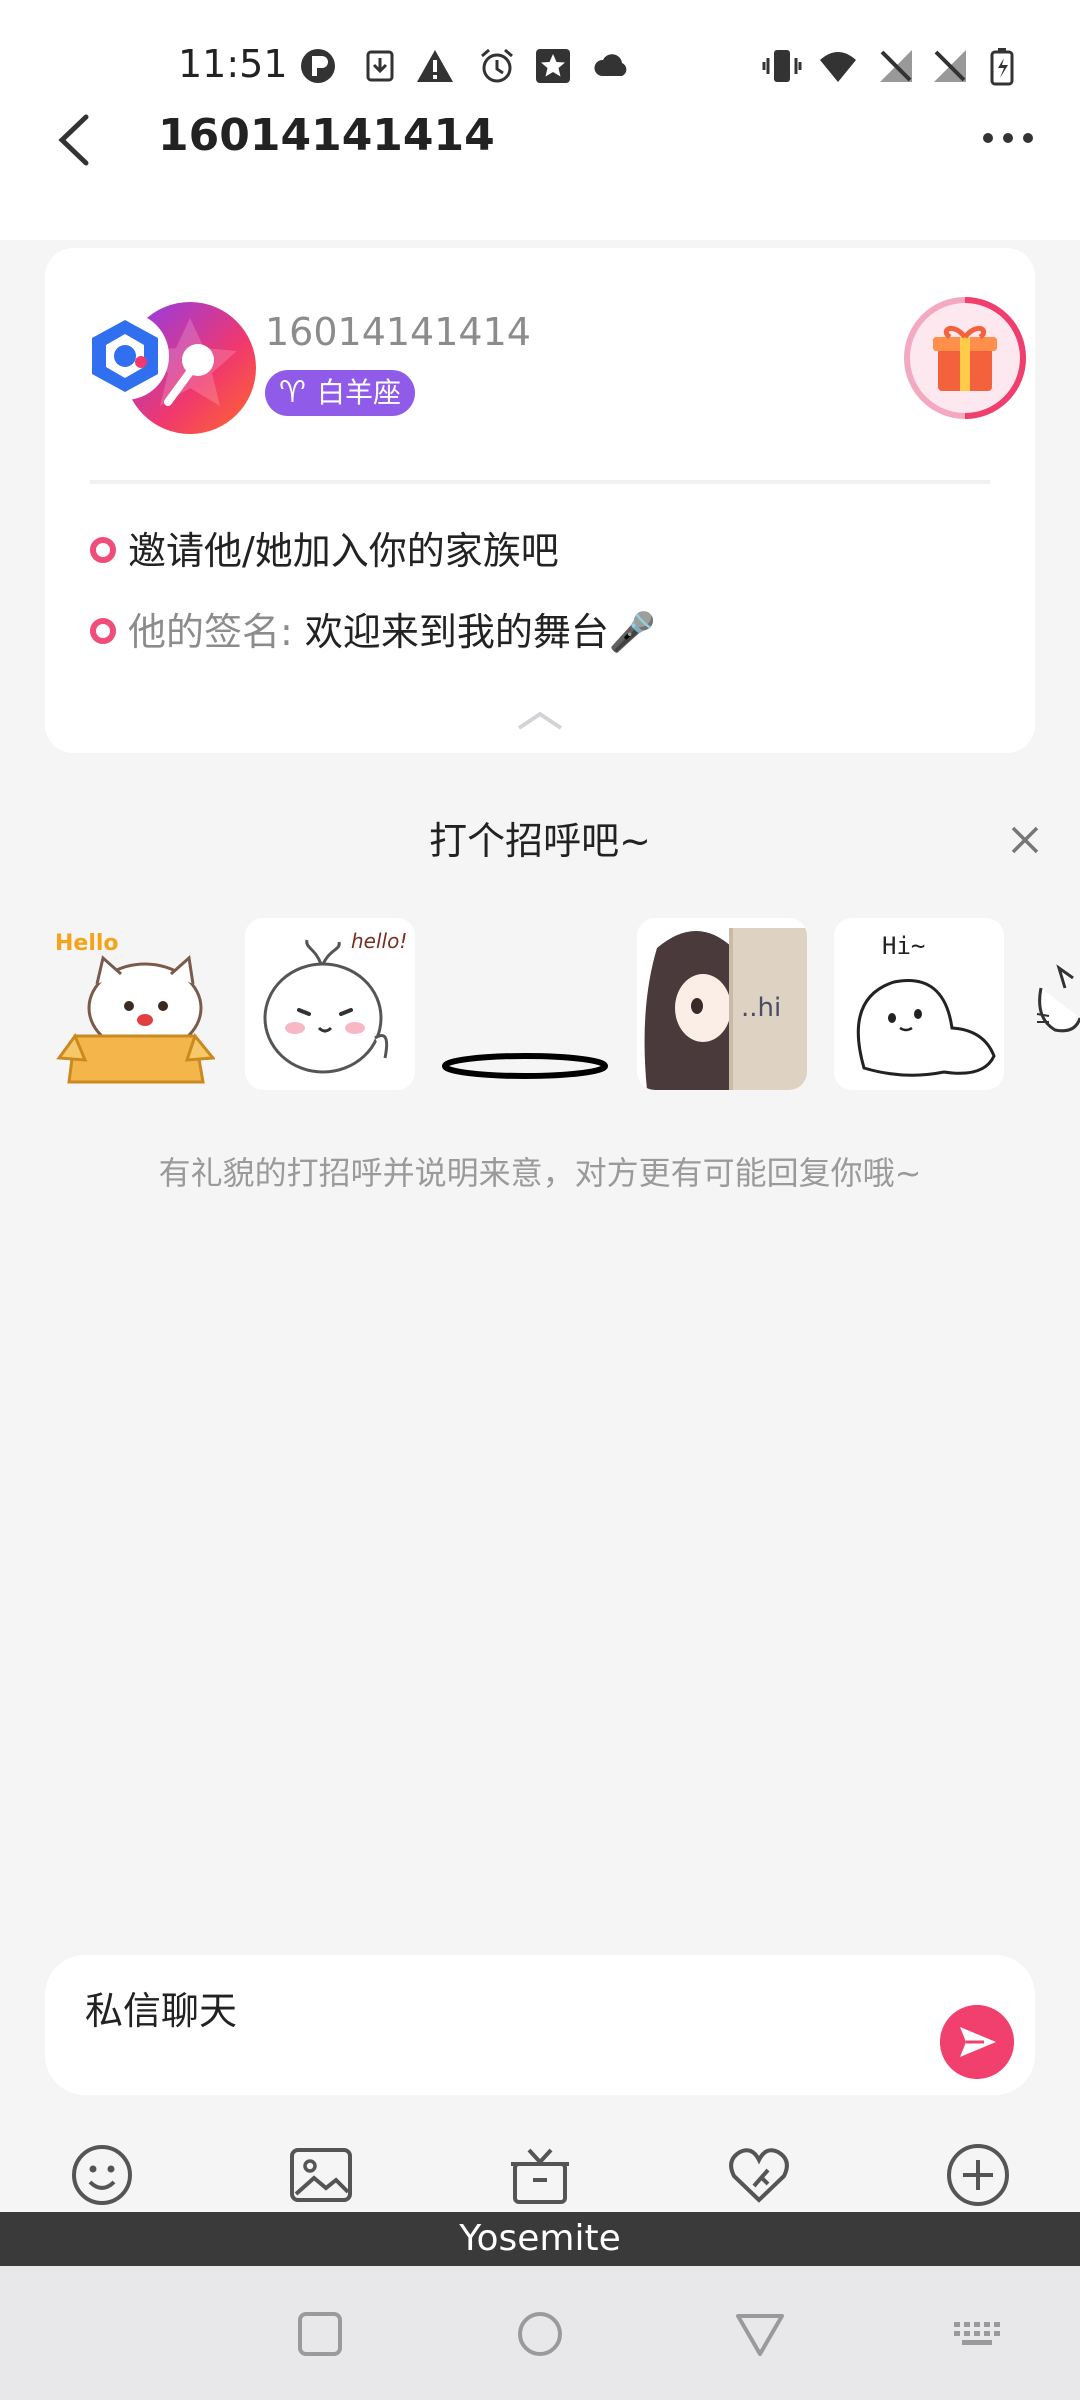  What do you see at coordinates (759, 2175) in the screenshot?
I see `heart-key-icon` at bounding box center [759, 2175].